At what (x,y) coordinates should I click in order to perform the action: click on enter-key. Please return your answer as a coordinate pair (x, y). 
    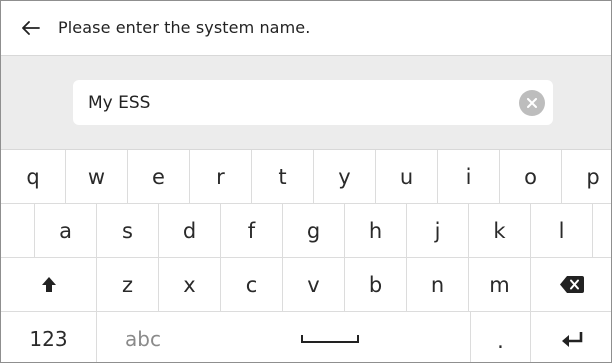
    Looking at the image, I should click on (571, 337).